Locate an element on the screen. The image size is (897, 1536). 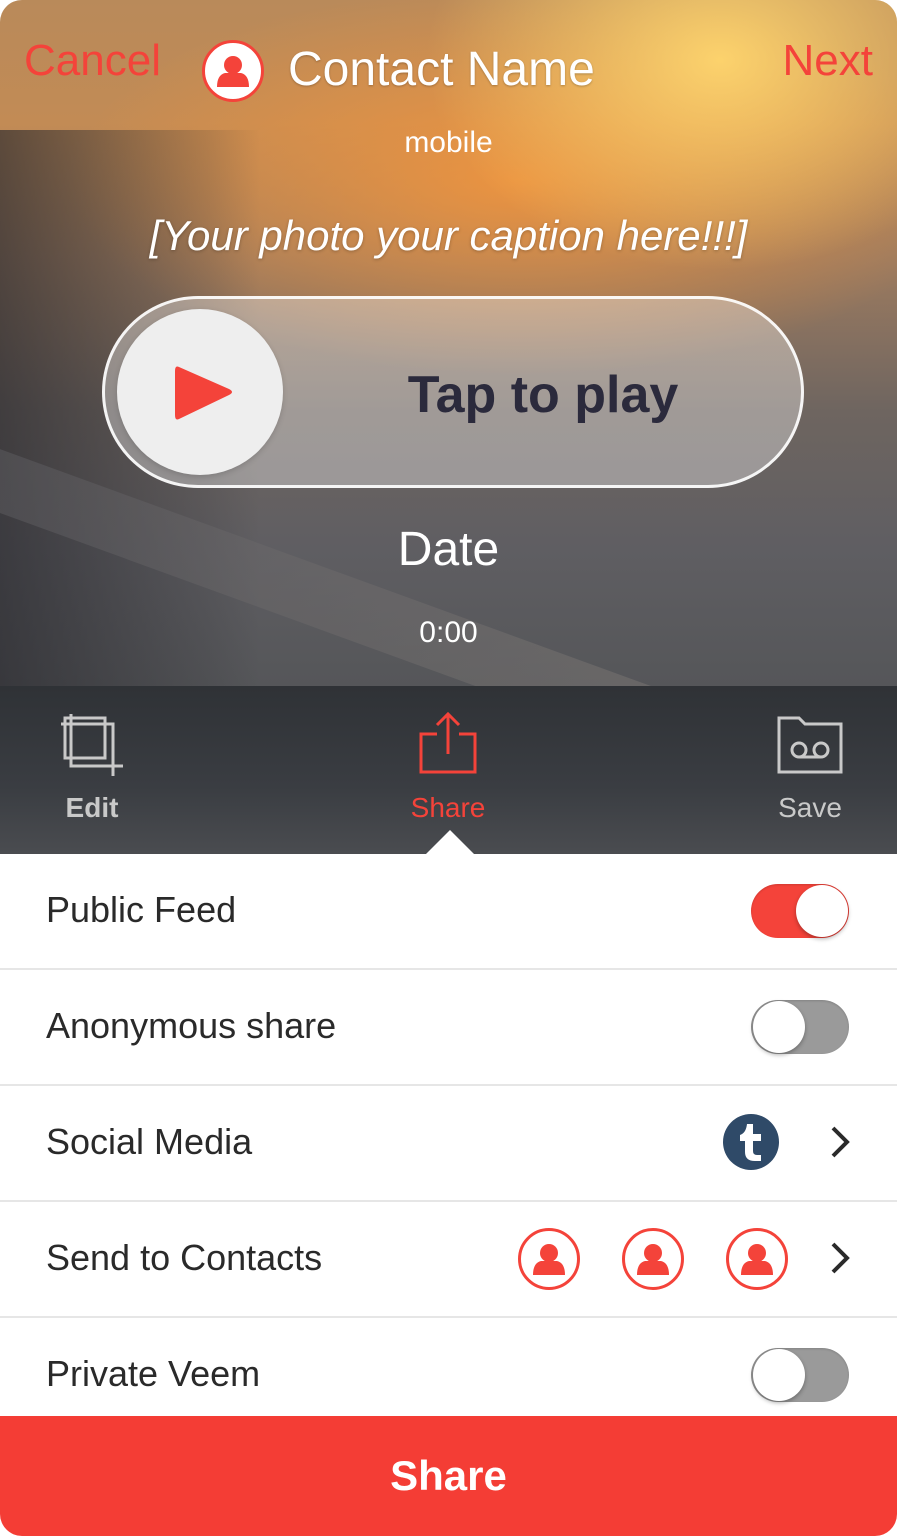
edit-tab: Edit is located at coordinates (92, 770).